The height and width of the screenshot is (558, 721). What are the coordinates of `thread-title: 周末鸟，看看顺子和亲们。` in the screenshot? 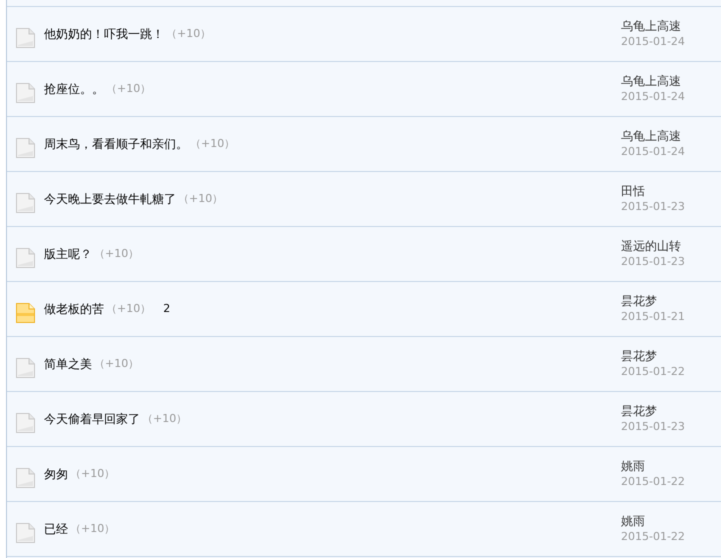 It's located at (116, 144).